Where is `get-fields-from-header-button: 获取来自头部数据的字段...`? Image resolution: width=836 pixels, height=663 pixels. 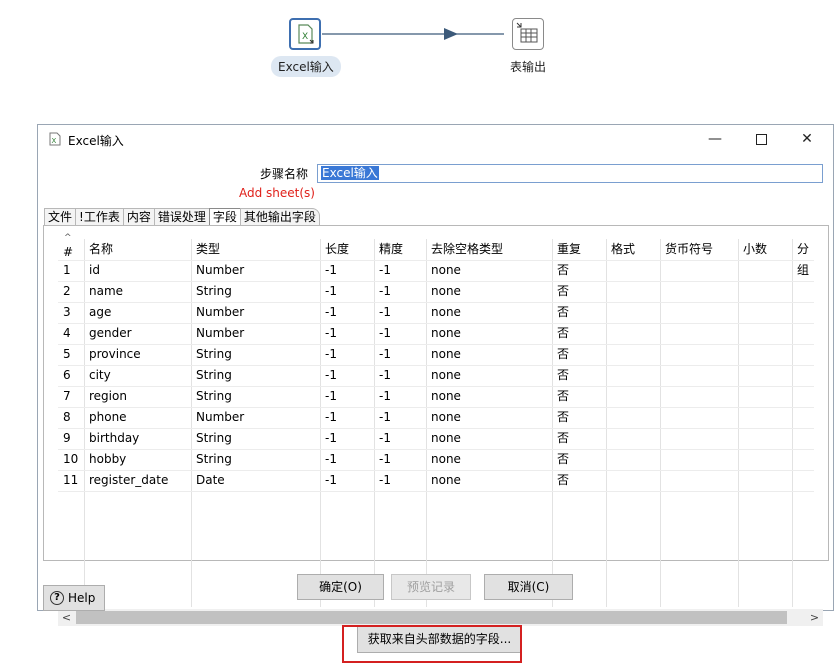
get-fields-from-header-button: 获取来自头部数据的字段... is located at coordinates (439, 639).